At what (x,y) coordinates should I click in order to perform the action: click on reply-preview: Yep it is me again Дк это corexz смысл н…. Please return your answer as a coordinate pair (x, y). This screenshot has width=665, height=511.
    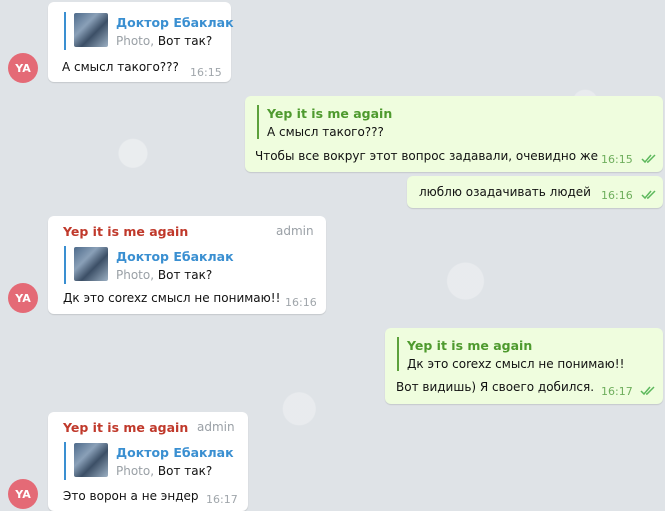
    Looking at the image, I should click on (516, 354).